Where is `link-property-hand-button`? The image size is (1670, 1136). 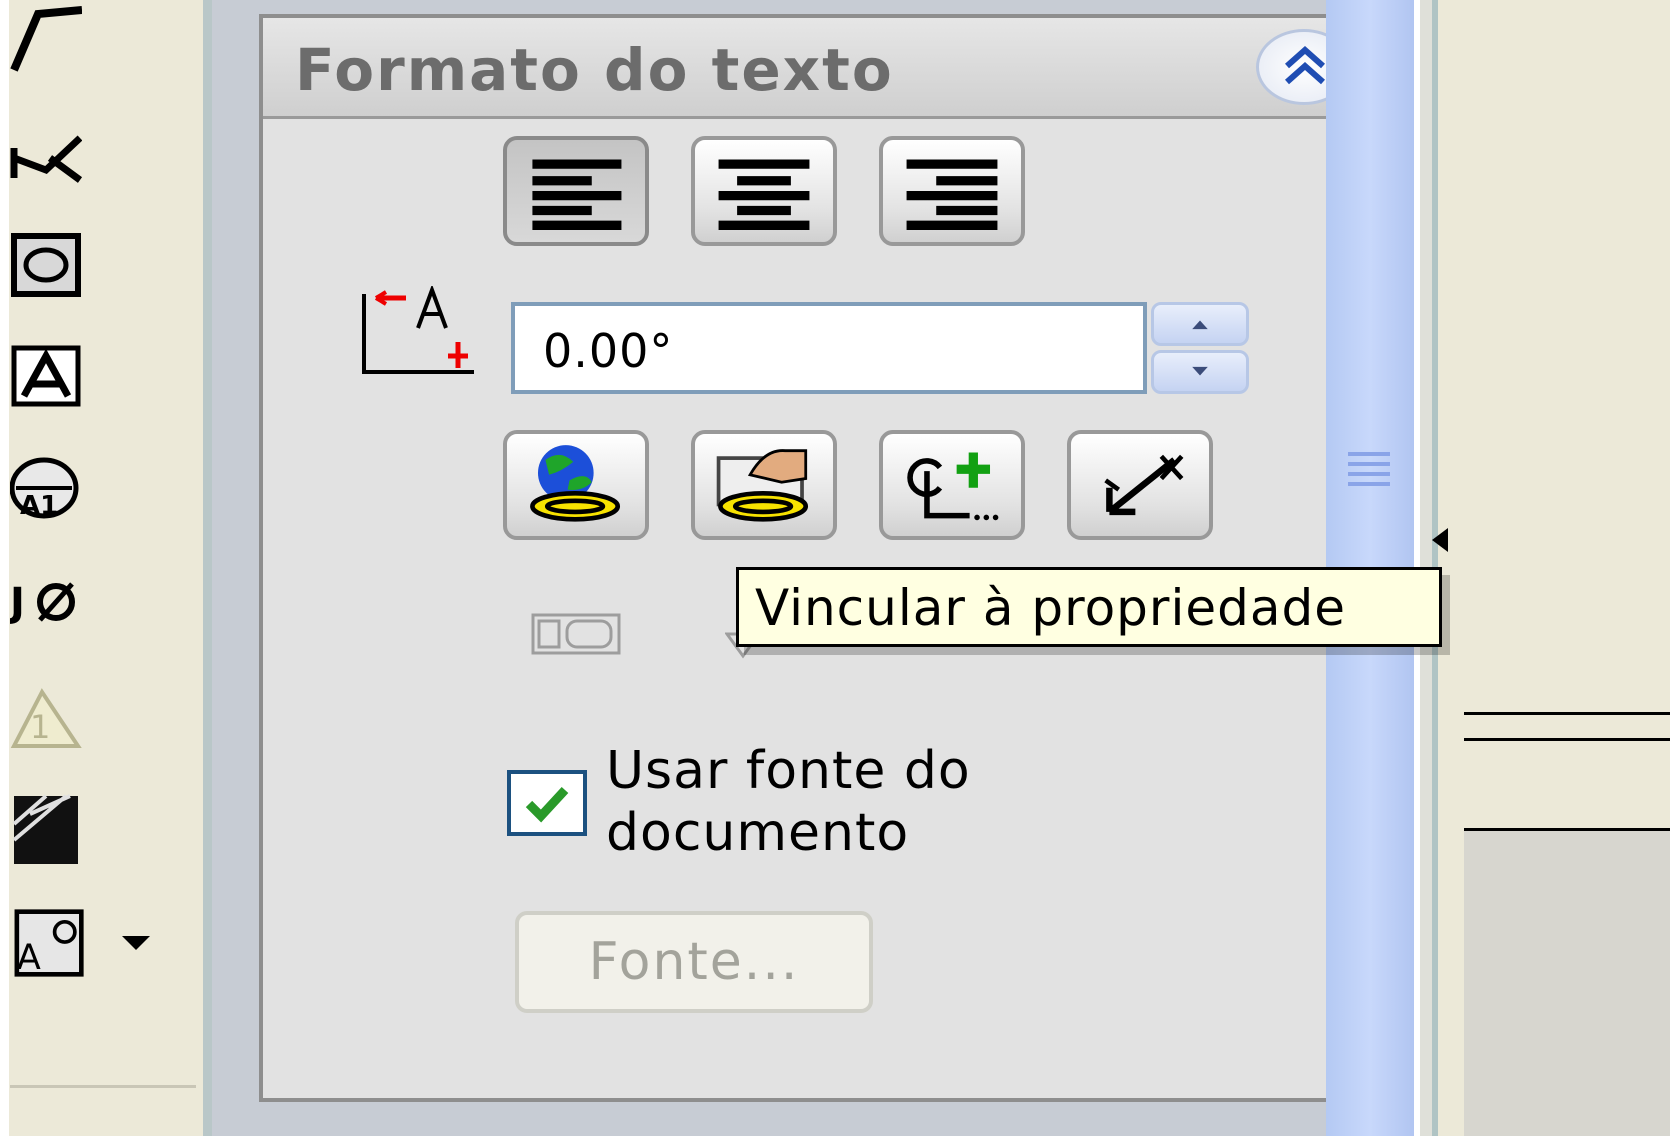 link-property-hand-button is located at coordinates (764, 485).